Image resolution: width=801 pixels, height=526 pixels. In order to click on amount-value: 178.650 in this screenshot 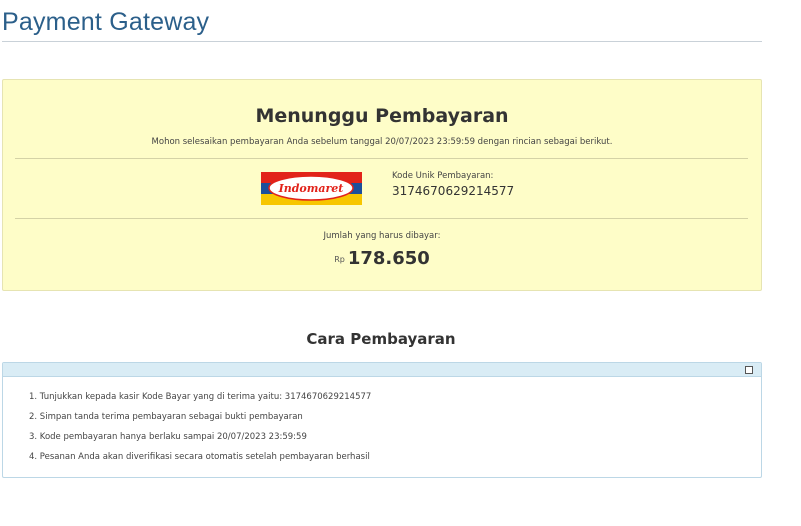, I will do `click(388, 258)`.